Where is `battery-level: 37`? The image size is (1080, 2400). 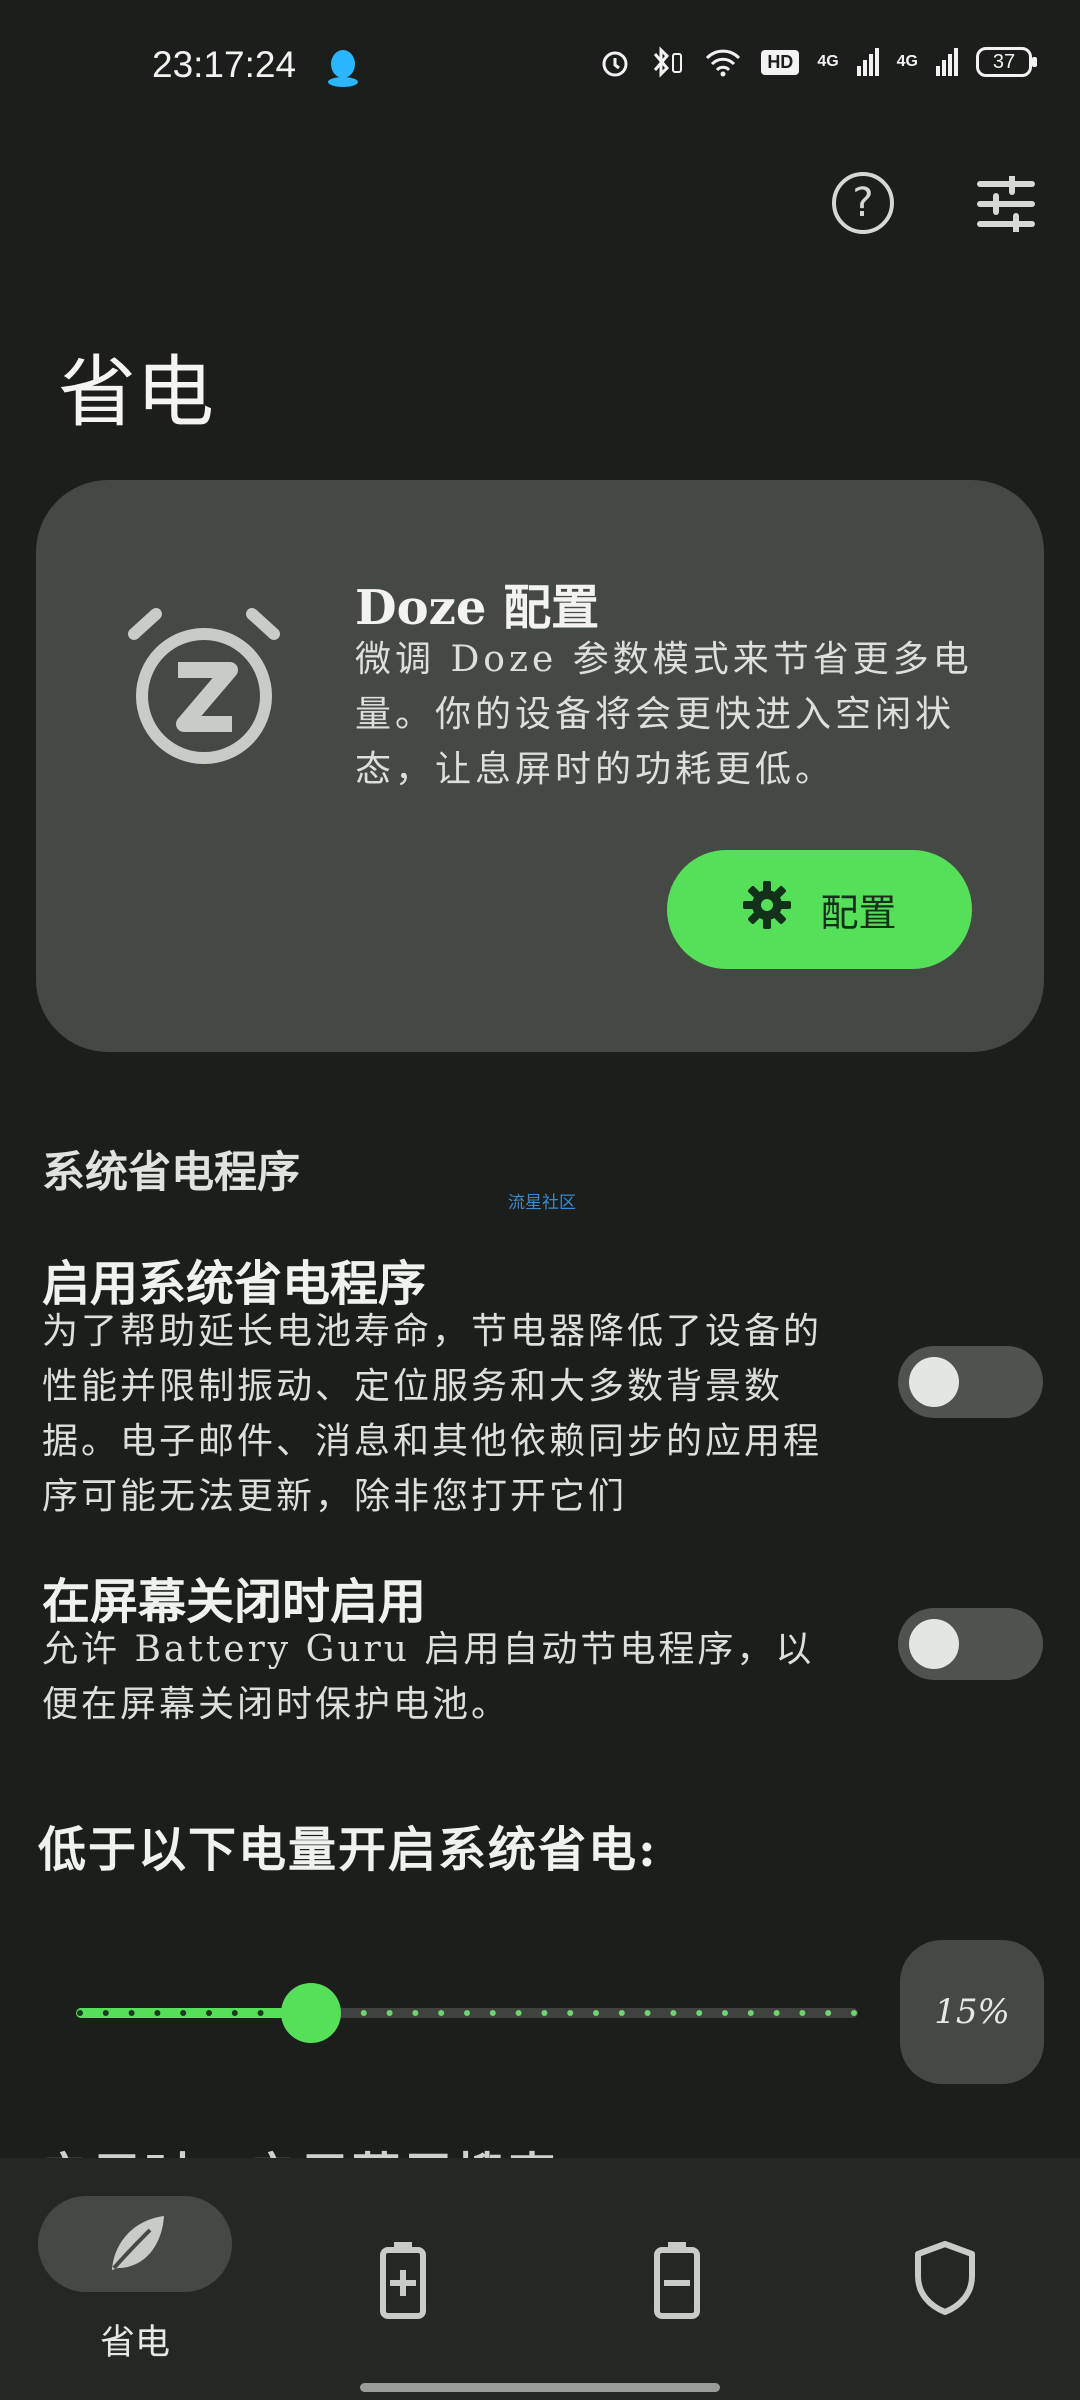 battery-level: 37 is located at coordinates (1004, 61).